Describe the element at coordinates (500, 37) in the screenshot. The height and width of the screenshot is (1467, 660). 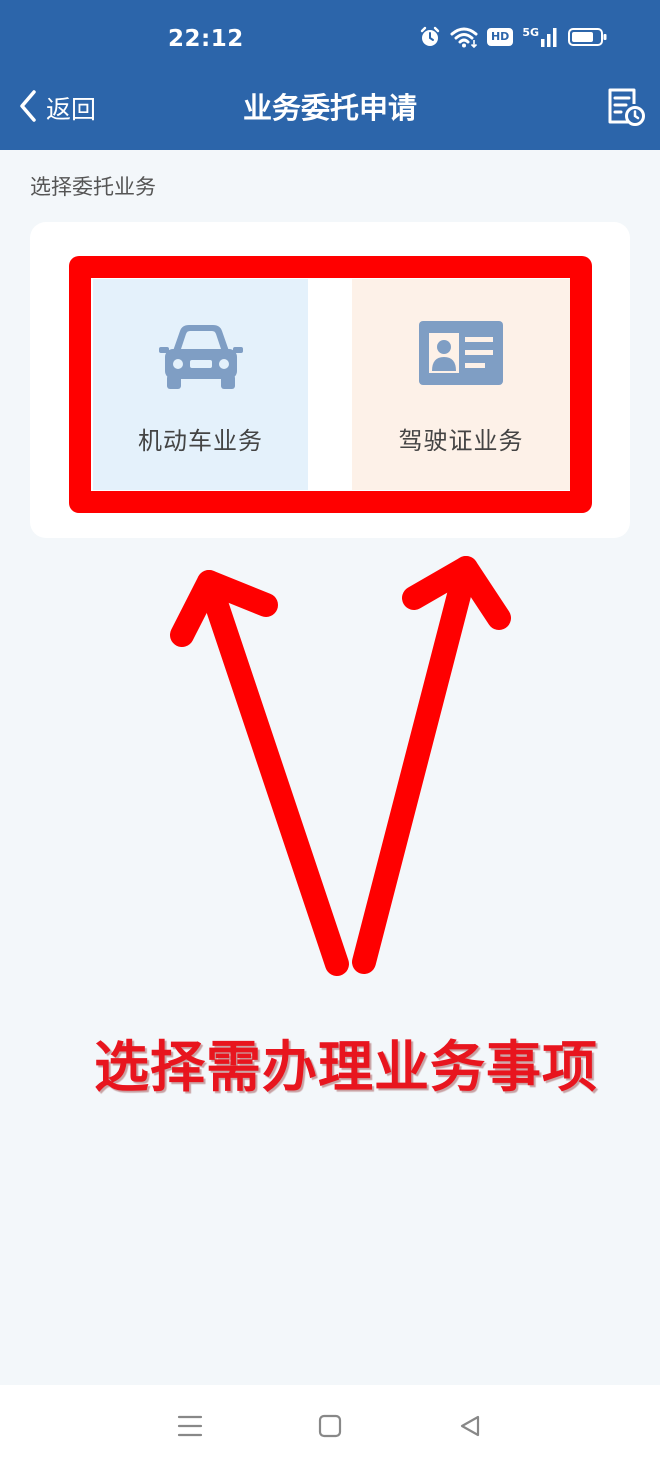
I see `hd-badge: HD` at that location.